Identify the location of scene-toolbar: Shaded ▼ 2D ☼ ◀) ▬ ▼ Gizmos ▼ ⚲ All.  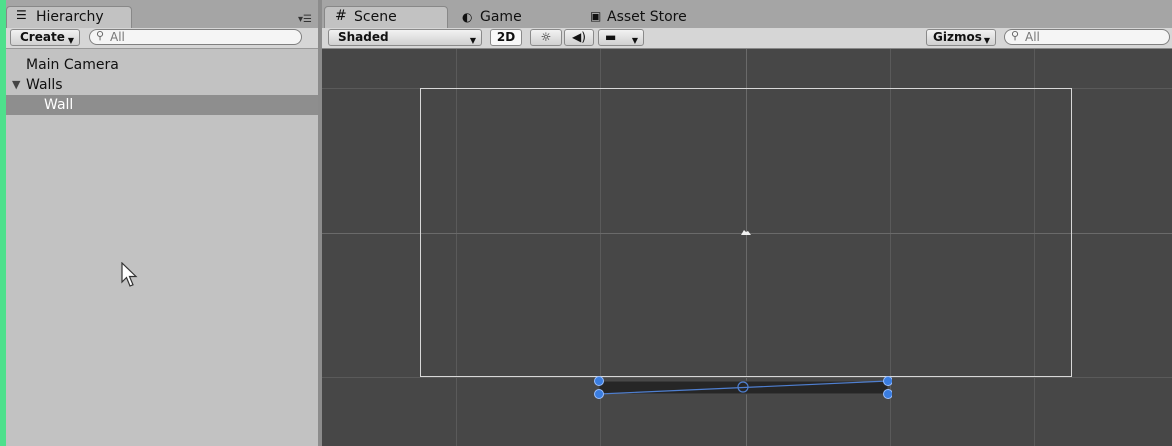
(747, 38).